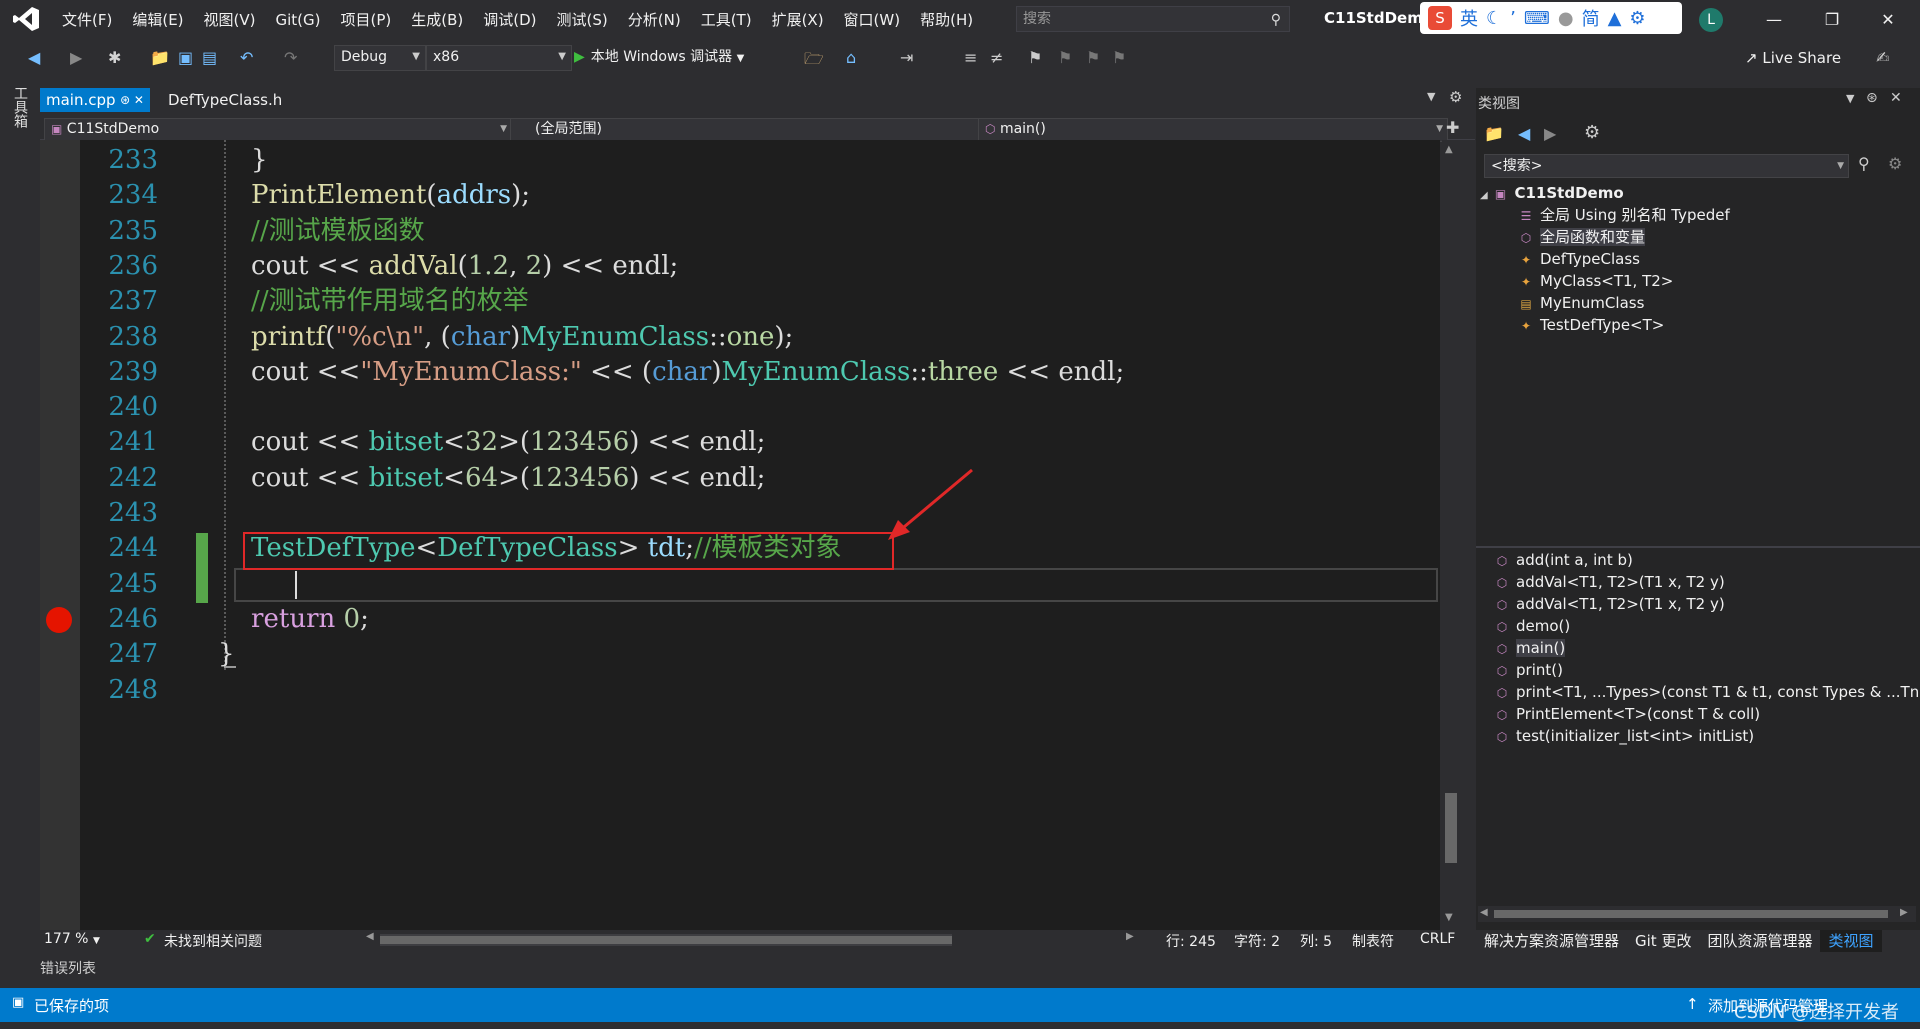  I want to click on char-indicator: 字符: 2, so click(1257, 941).